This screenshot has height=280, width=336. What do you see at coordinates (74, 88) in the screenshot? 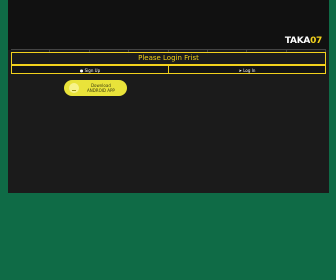
I see `download-icon` at bounding box center [74, 88].